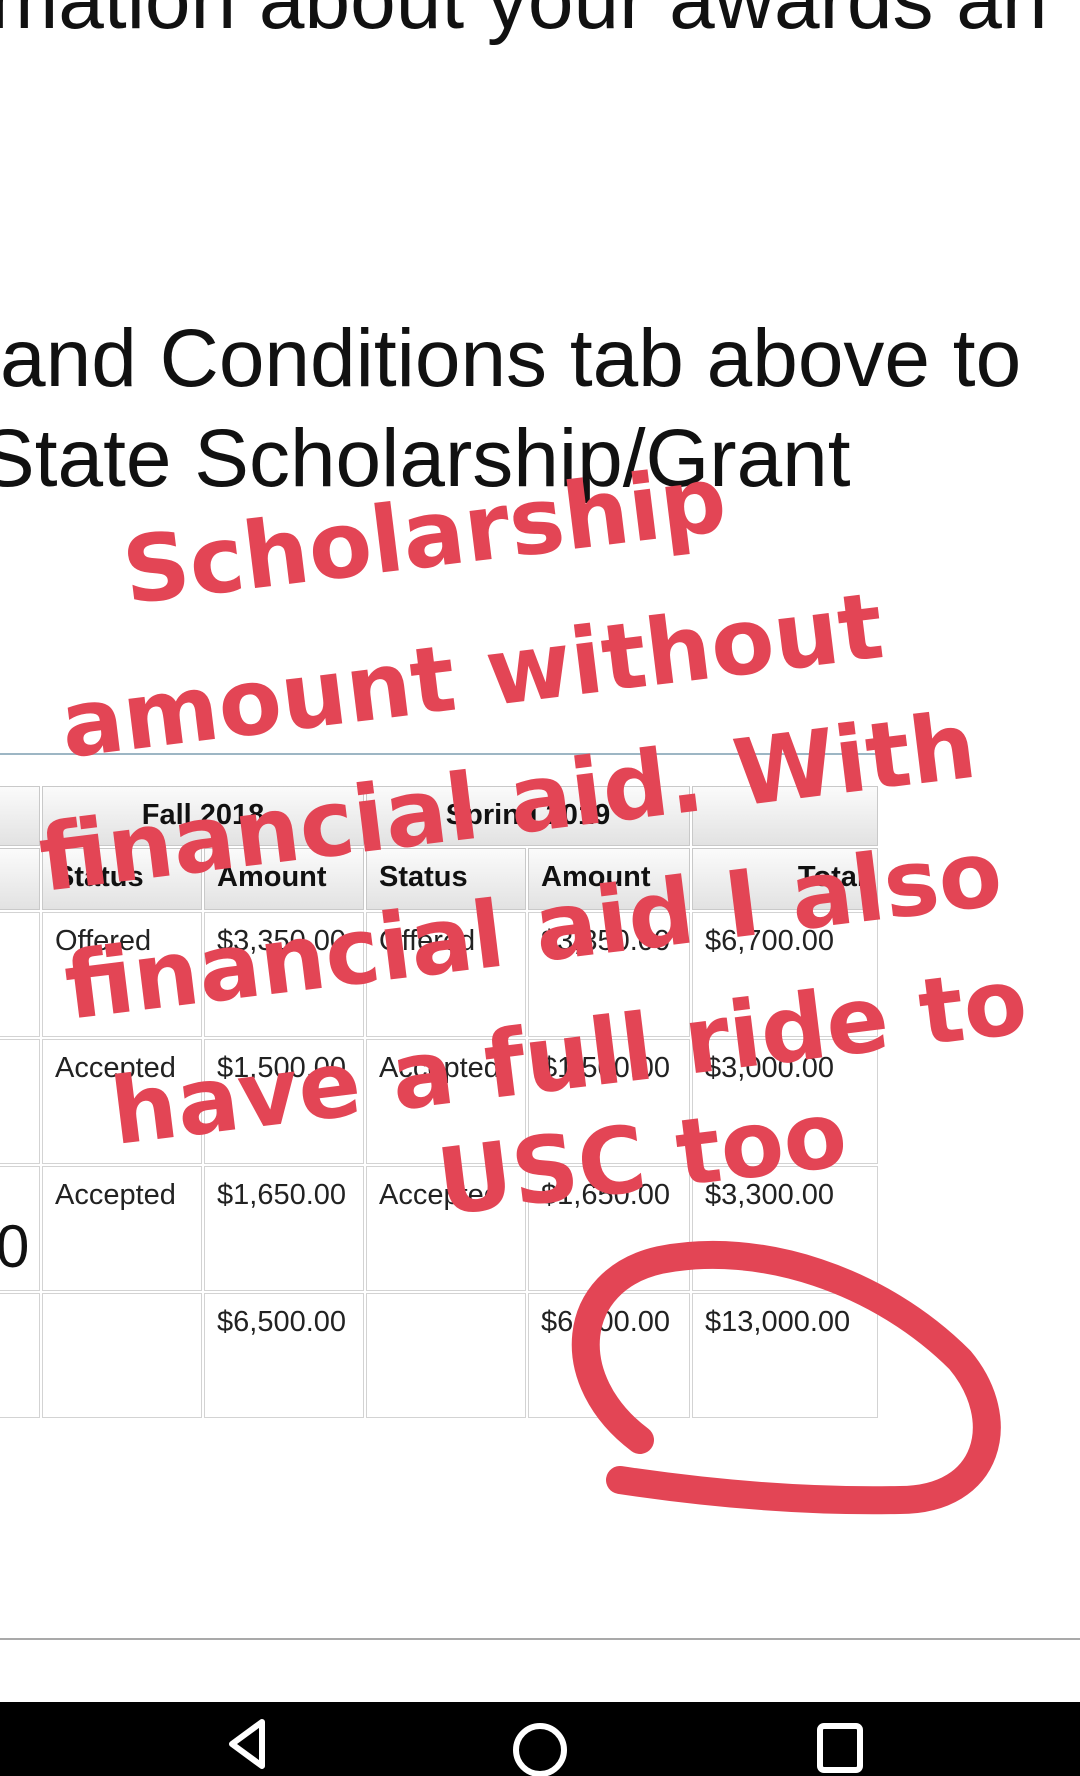 Image resolution: width=1080 pixels, height=1776 pixels. Describe the element at coordinates (609, 1228) in the screenshot. I see `spring-amount-cell: $1,650.00` at that location.